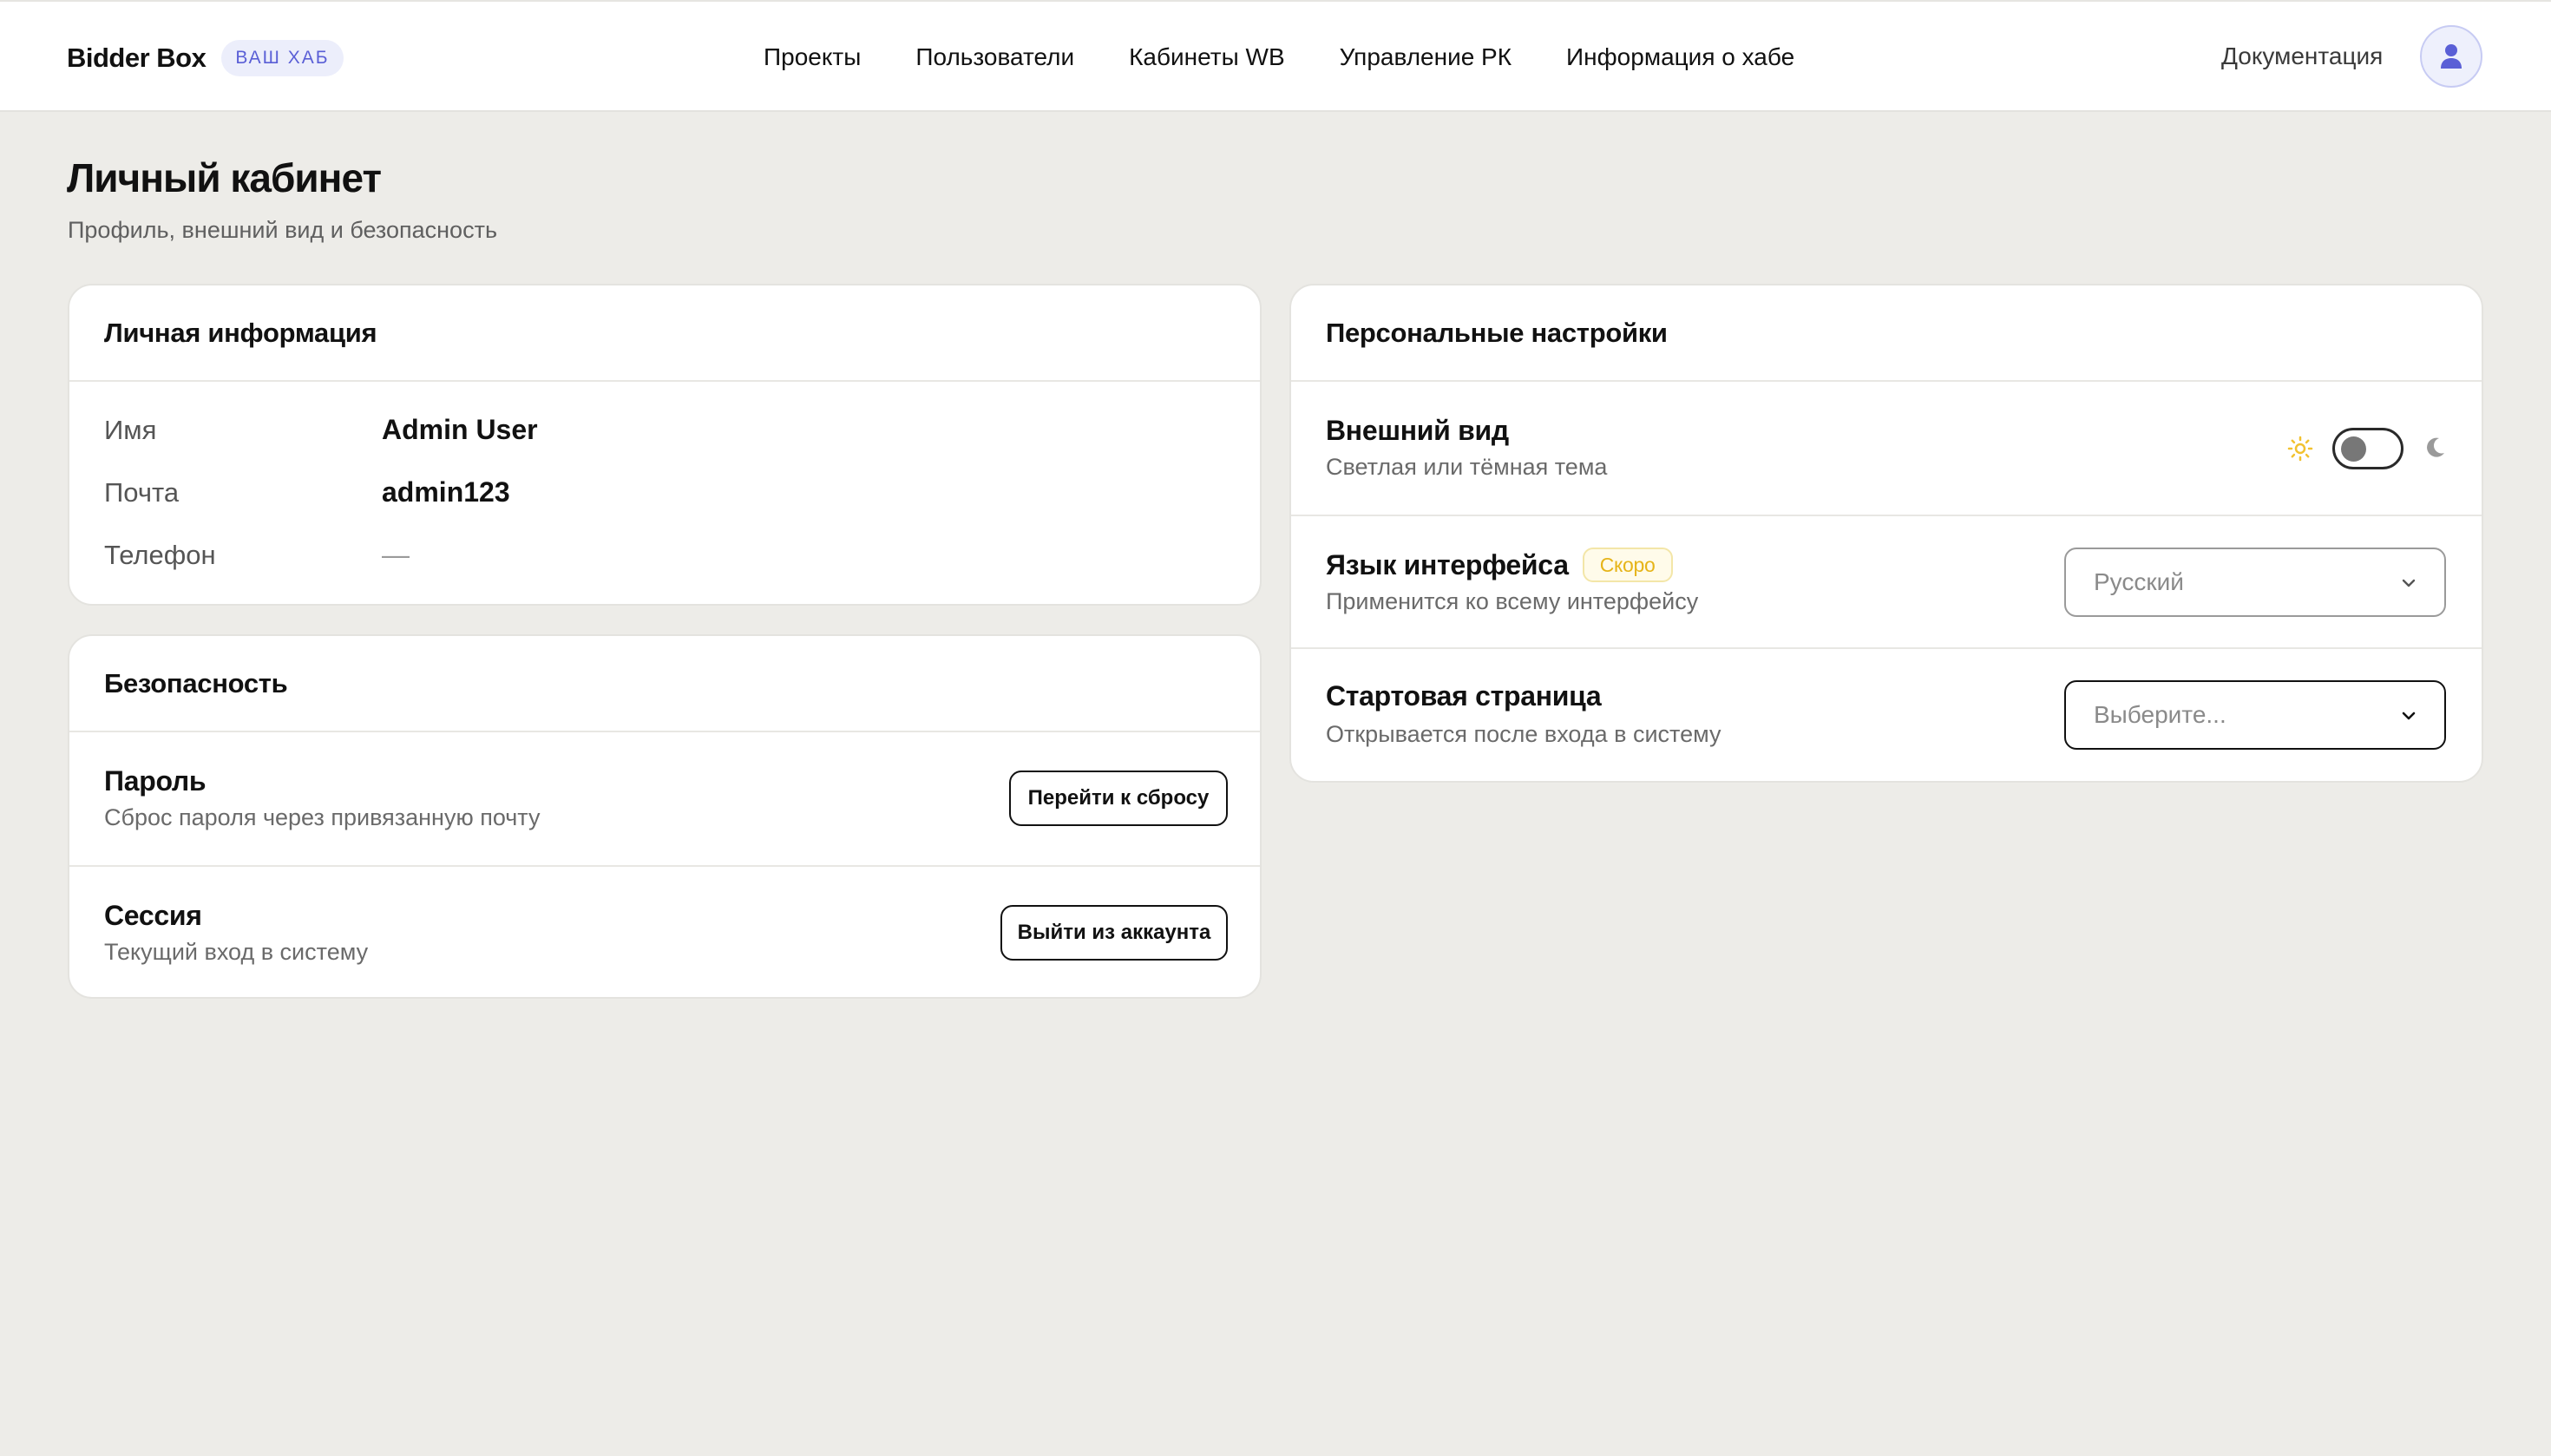 Image resolution: width=2551 pixels, height=1456 pixels. I want to click on nav-item-ad-management: Управление РК, so click(1426, 57).